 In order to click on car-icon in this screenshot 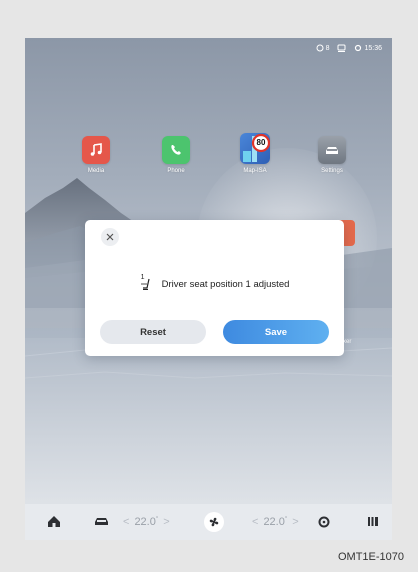, I will do `click(101, 521)`.